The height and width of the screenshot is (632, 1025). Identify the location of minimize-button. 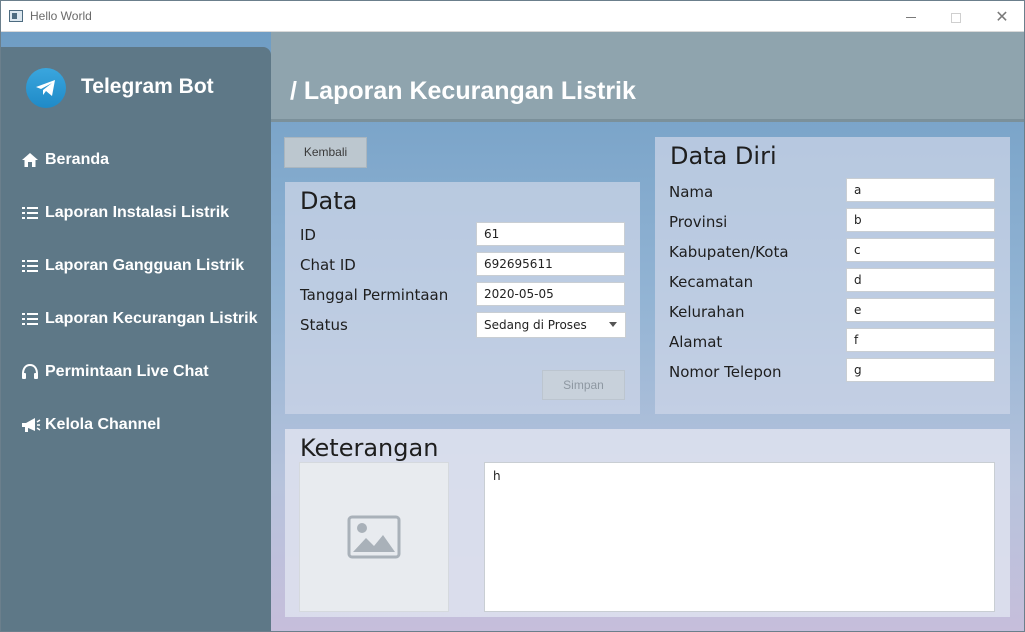
(911, 16).